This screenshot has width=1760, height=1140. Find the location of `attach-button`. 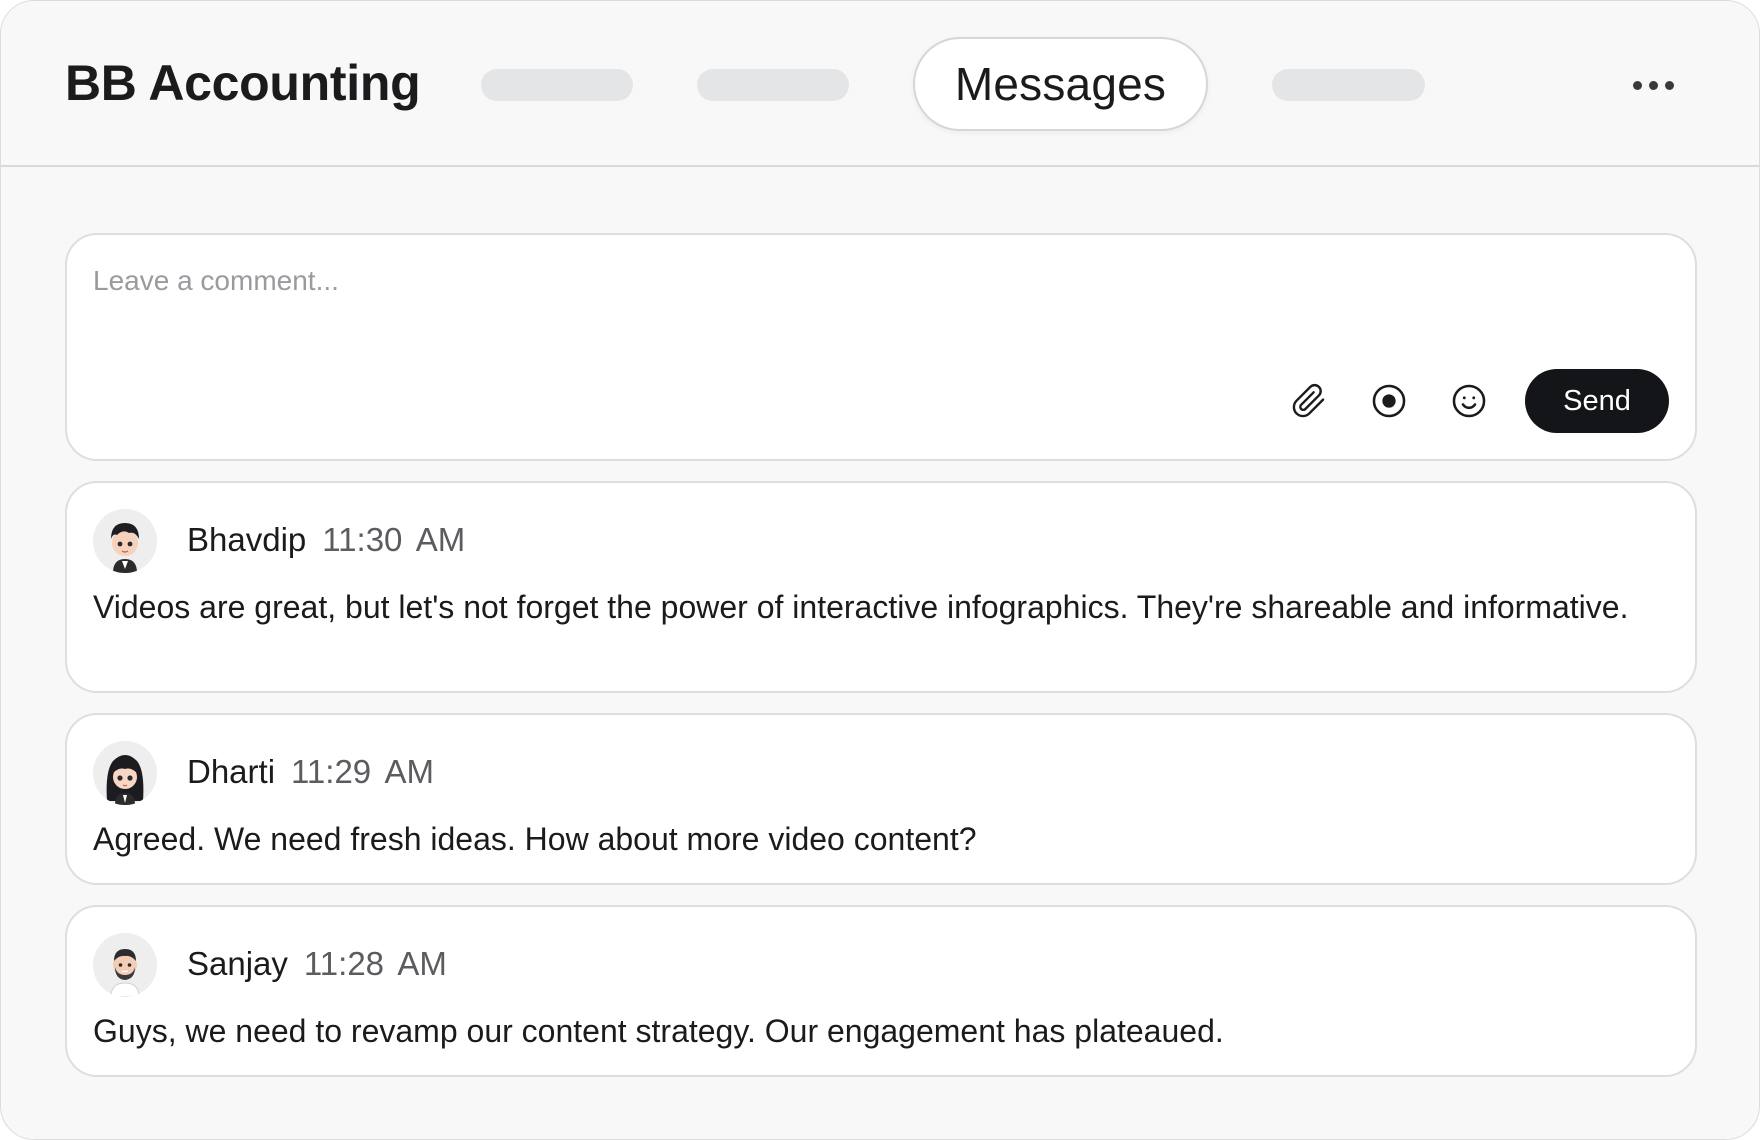

attach-button is located at coordinates (1309, 401).